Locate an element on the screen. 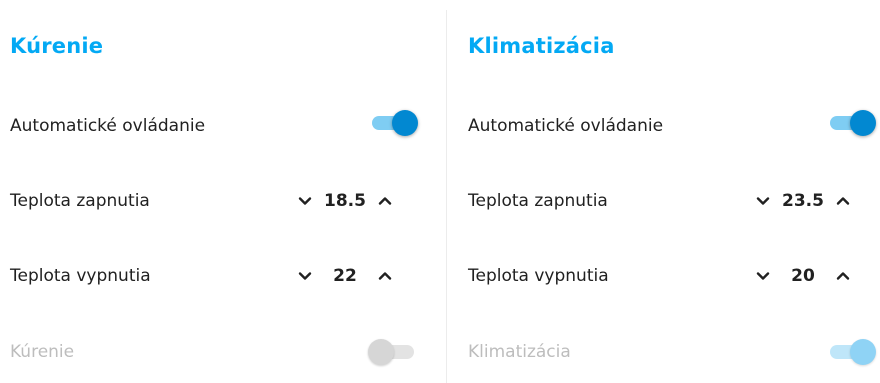 The width and height of the screenshot is (880, 383). cooling-off-temp-stepper: 20 is located at coordinates (803, 276).